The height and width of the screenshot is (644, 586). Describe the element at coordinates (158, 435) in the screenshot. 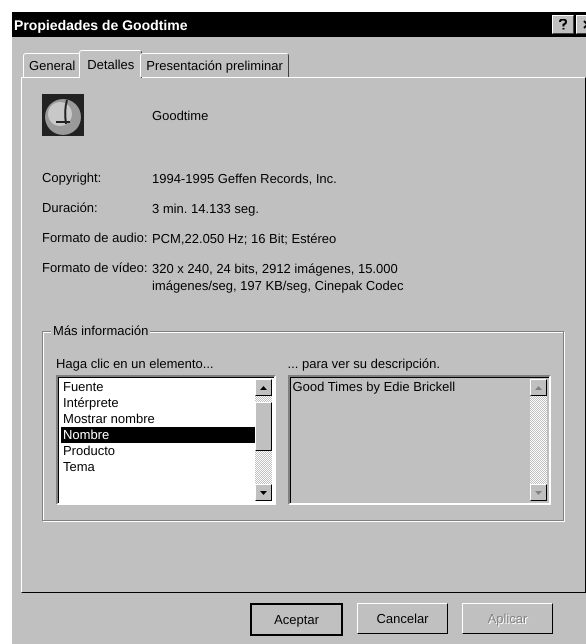

I see `list-item: Nombre` at that location.